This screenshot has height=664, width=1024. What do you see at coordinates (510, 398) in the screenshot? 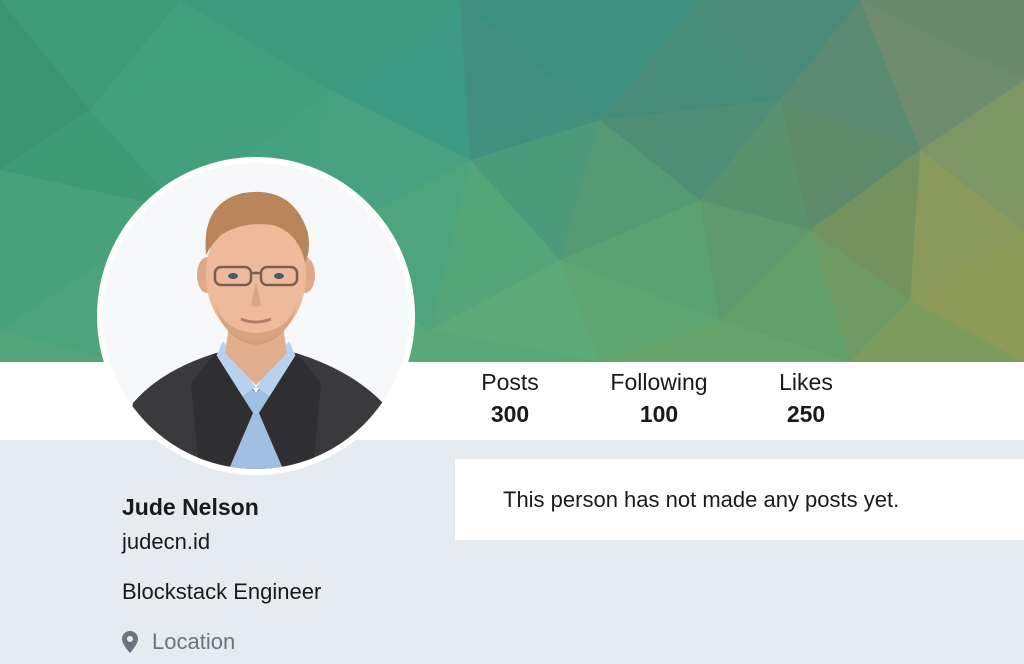
I see `posts-stat: Posts 300` at bounding box center [510, 398].